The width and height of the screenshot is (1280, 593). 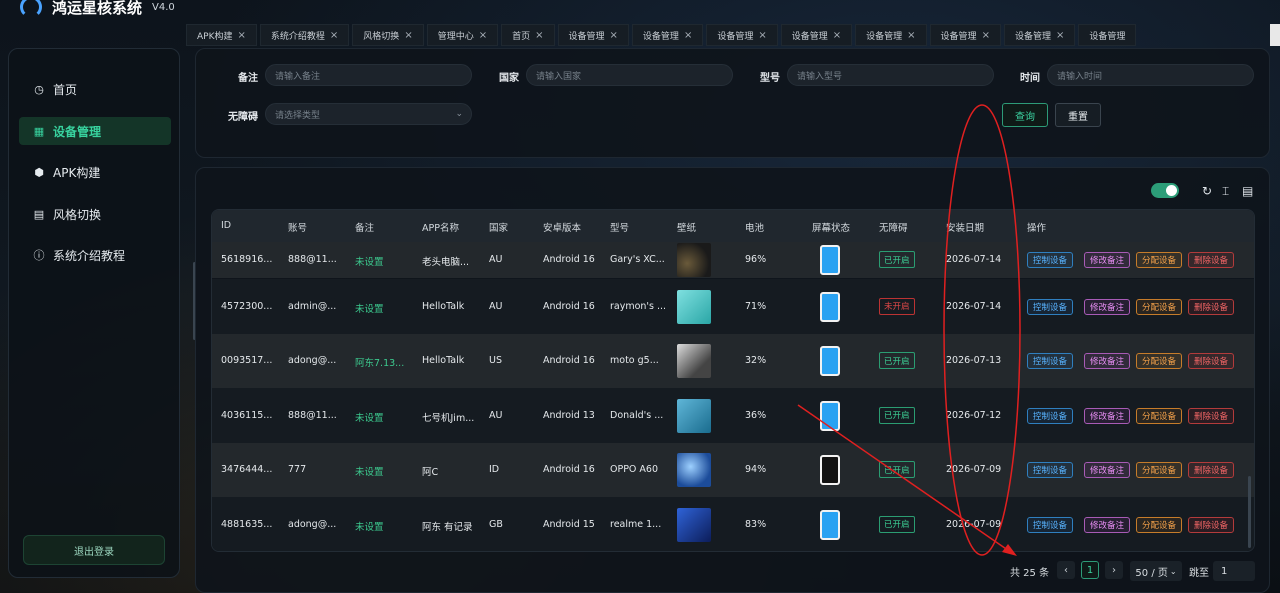 I want to click on accessibility-filter-select: 请选择类型 ⌄, so click(x=368, y=114).